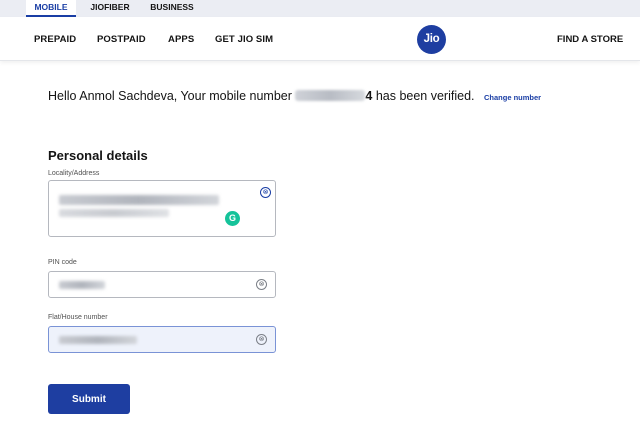  I want to click on flat-house-label: Flat/House number, so click(78, 317).